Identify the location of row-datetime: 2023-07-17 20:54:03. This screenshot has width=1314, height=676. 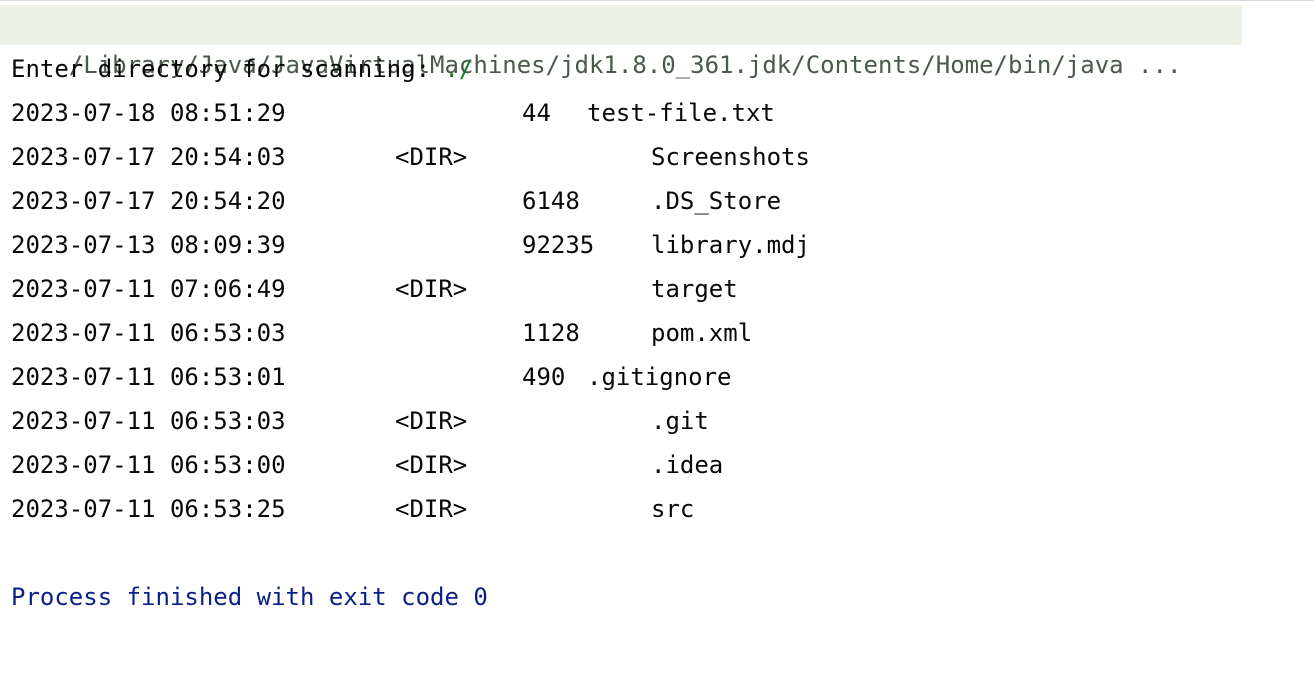
(148, 157).